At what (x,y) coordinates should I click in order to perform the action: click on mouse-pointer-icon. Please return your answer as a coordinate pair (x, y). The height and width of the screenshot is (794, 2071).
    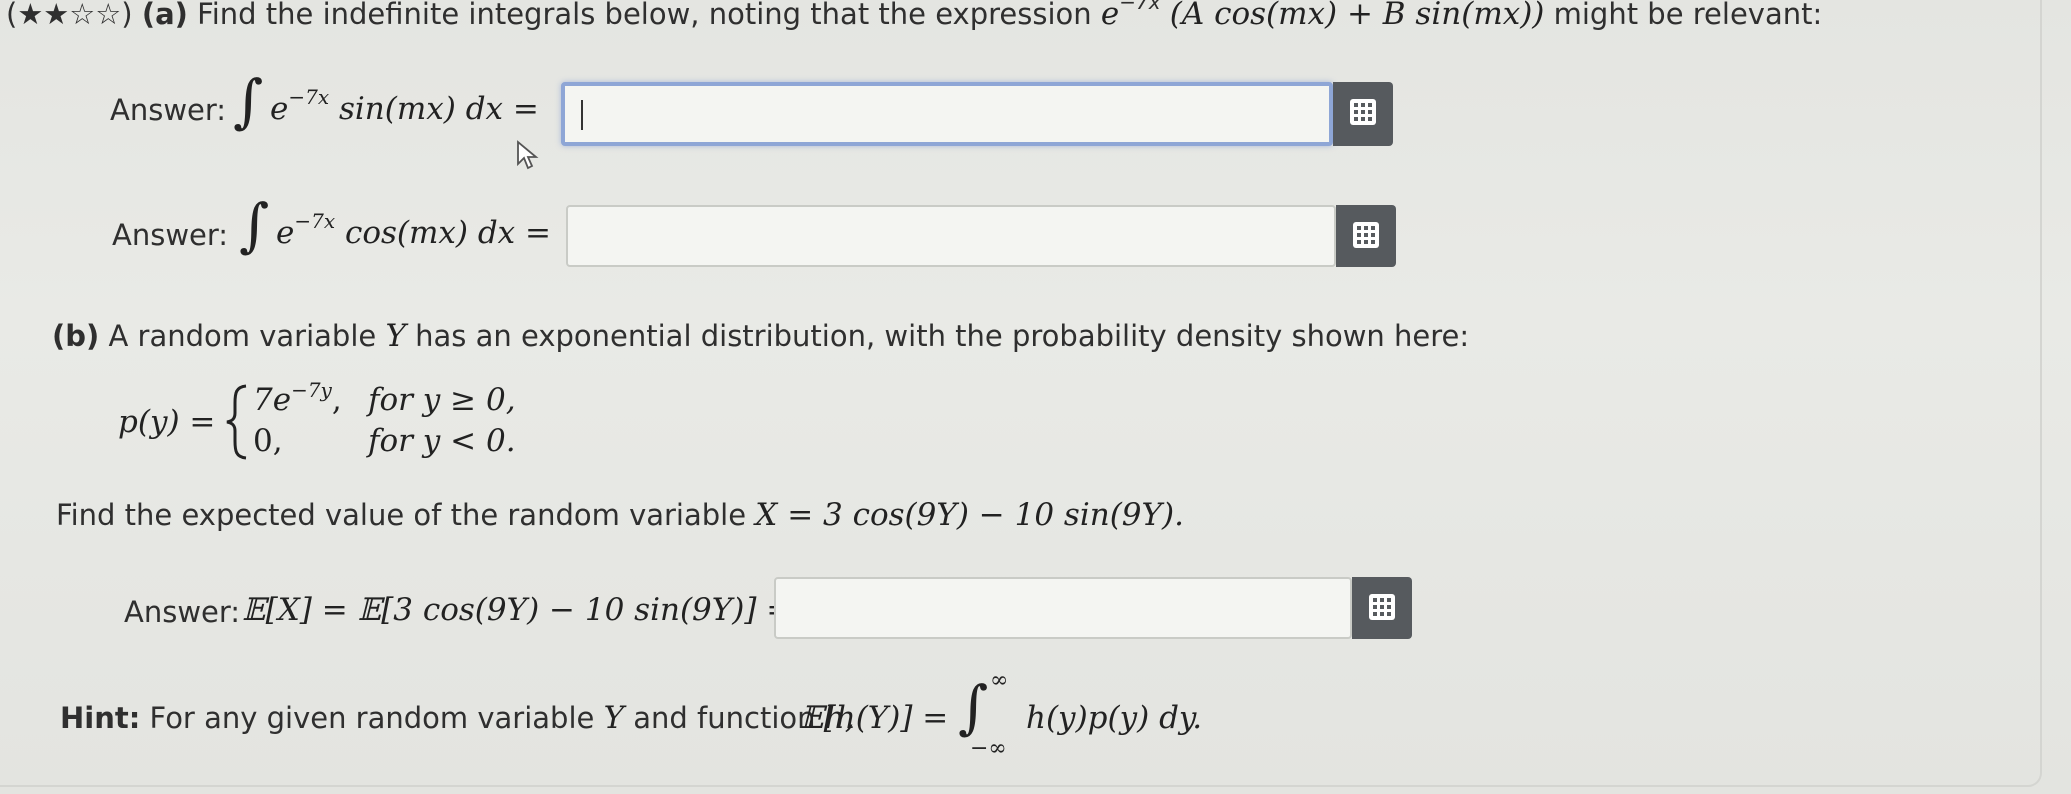
    Looking at the image, I should click on (528, 157).